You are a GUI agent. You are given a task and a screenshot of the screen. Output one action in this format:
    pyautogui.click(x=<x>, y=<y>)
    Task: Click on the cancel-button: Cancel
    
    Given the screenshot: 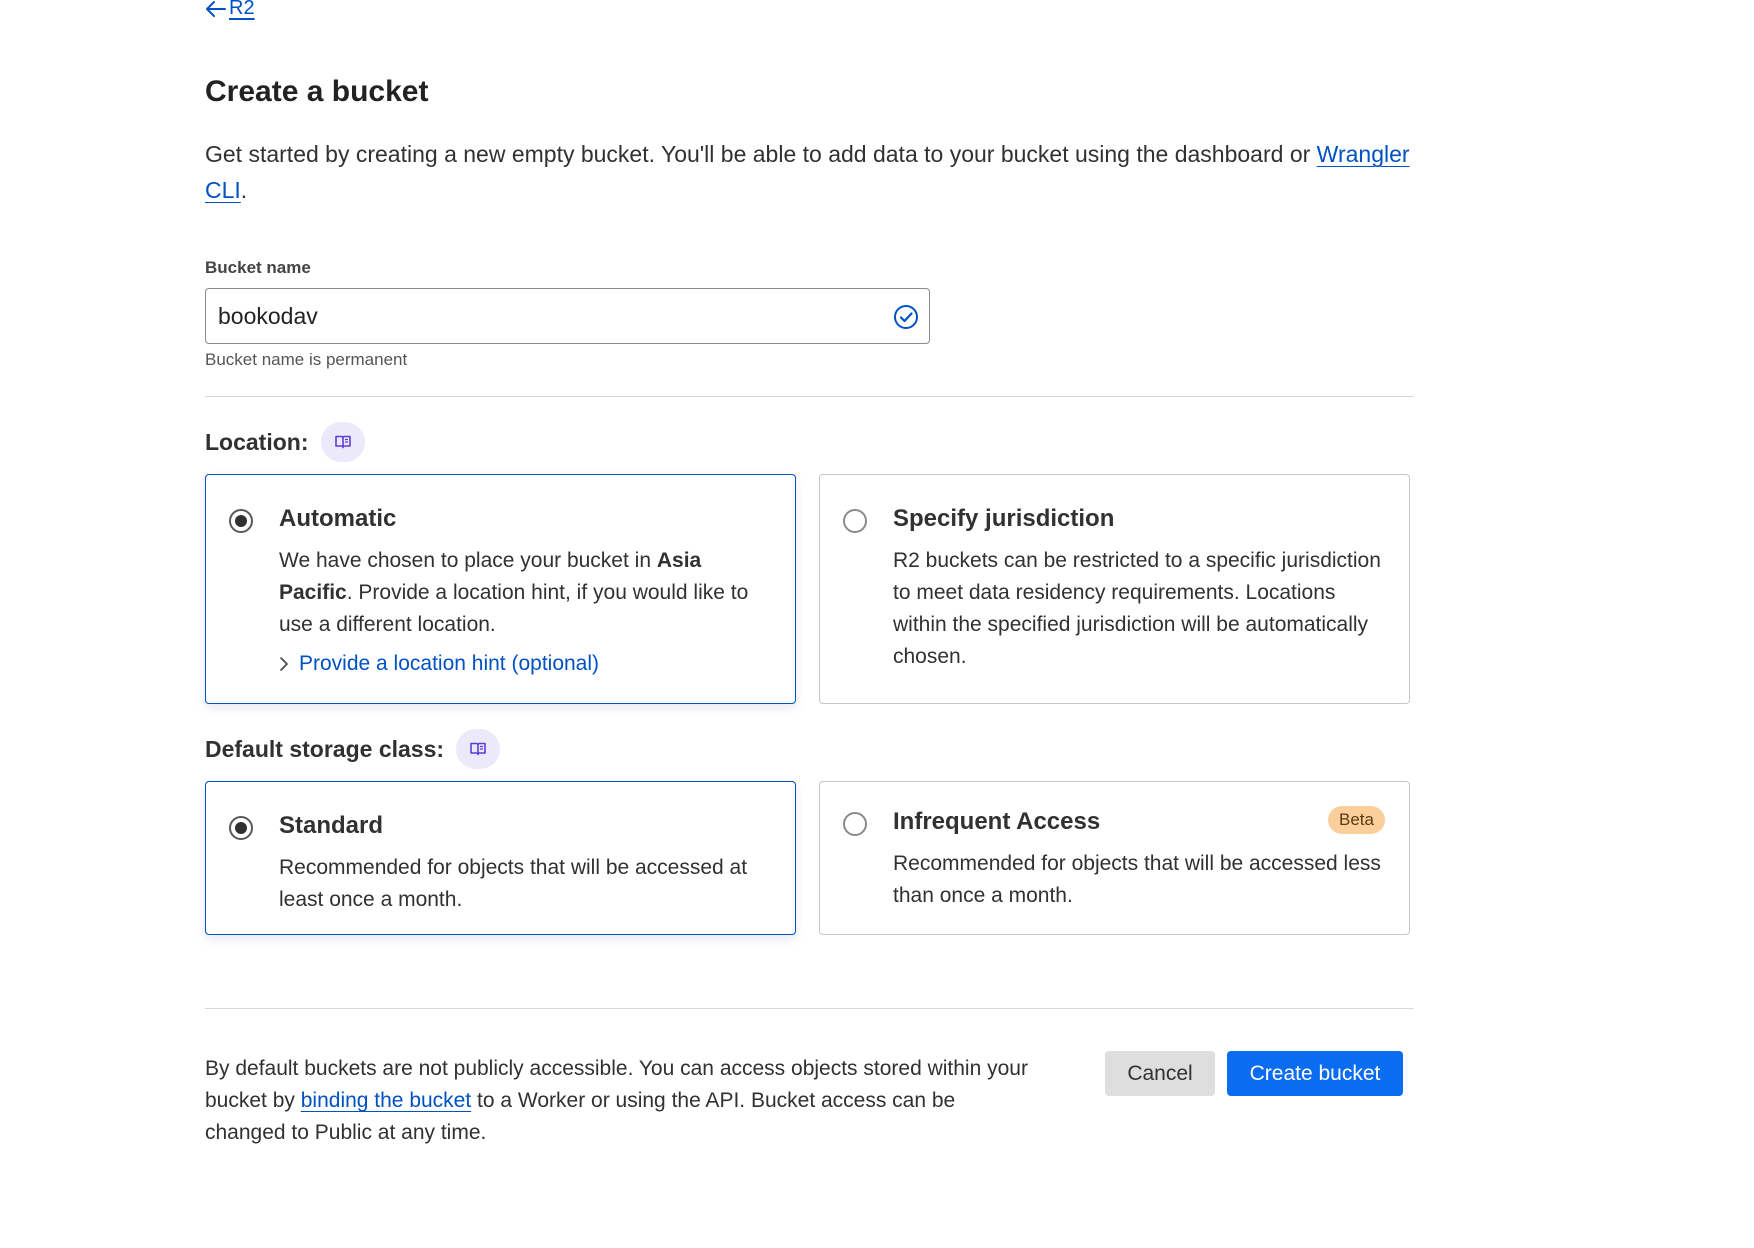 What is the action you would take?
    pyautogui.click(x=1160, y=1073)
    